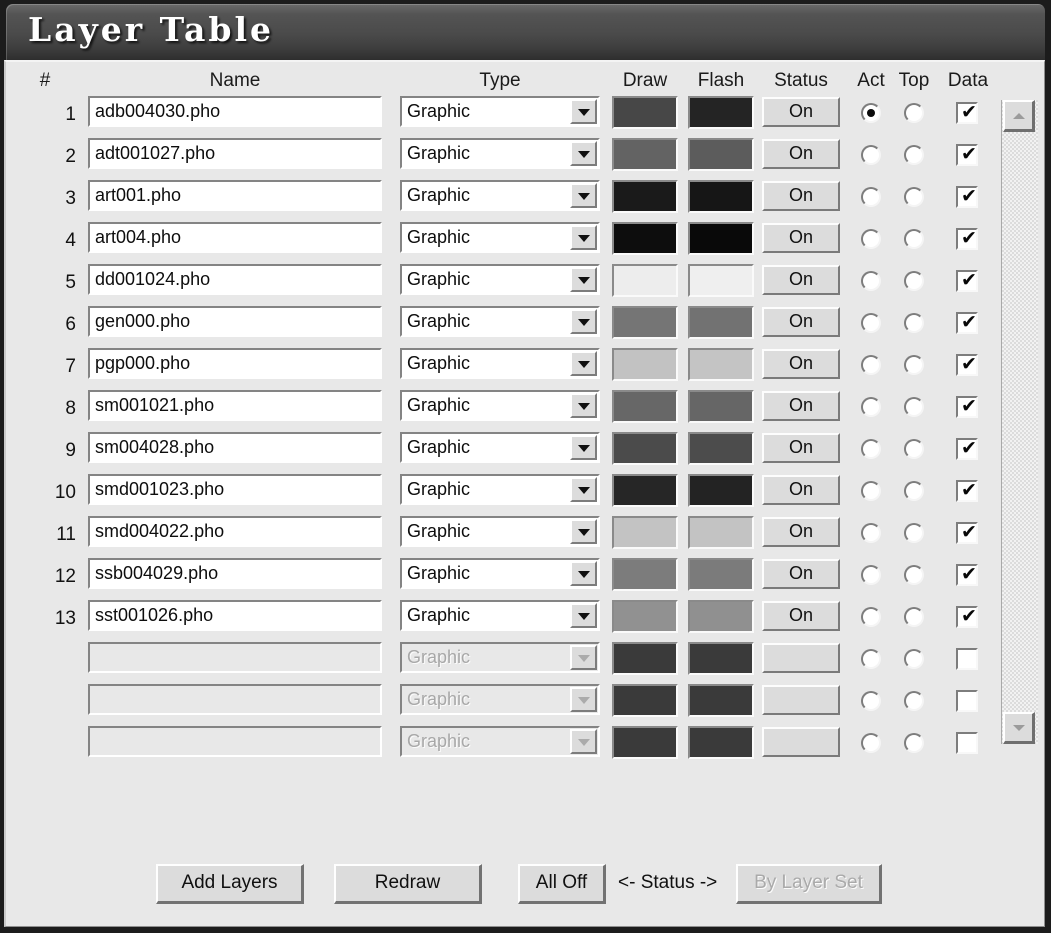 The height and width of the screenshot is (933, 1051). What do you see at coordinates (235, 405) in the screenshot?
I see `layer-name-input: sm001021.pho` at bounding box center [235, 405].